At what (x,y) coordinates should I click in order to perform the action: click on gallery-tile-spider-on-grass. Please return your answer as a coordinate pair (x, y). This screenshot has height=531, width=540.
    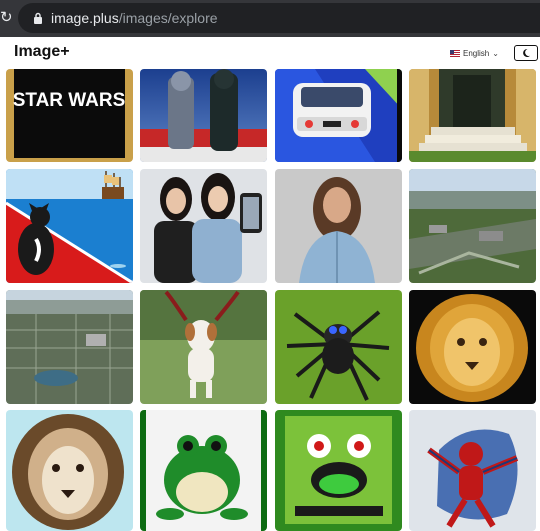
    Looking at the image, I should click on (338, 347).